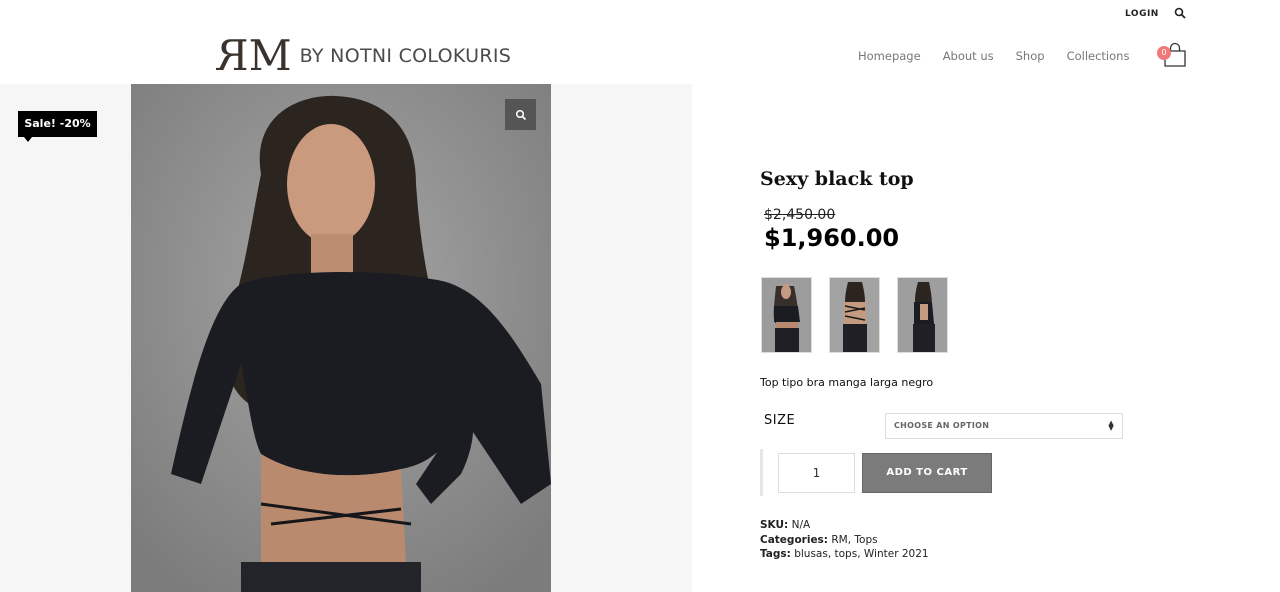 Image resolution: width=1280 pixels, height=592 pixels. I want to click on category-link: RM, so click(839, 540).